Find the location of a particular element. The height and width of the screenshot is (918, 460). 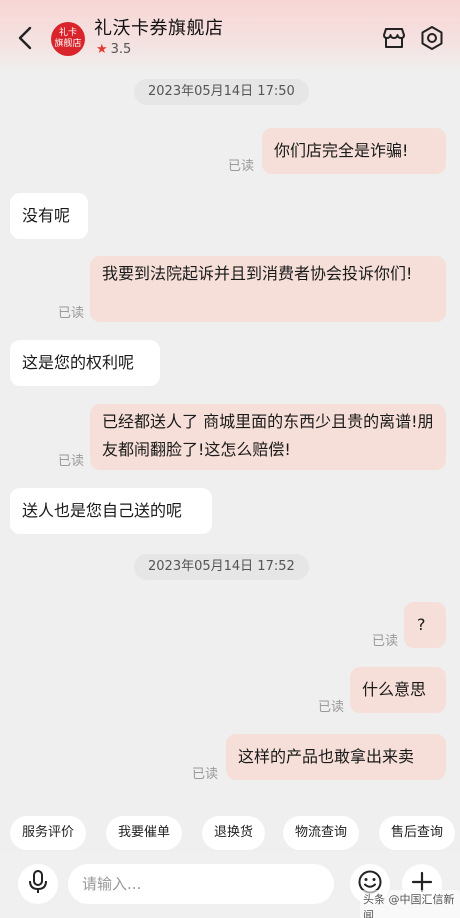

message-input is located at coordinates (201, 884).